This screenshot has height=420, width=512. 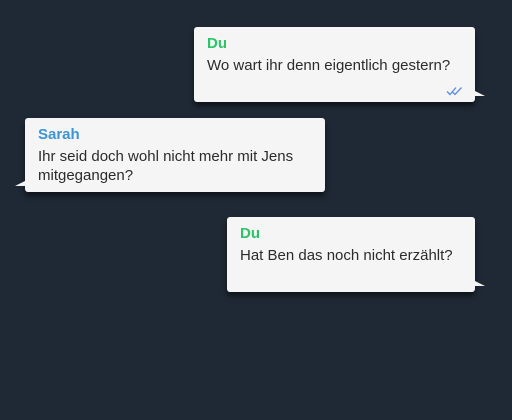 What do you see at coordinates (329, 65) in the screenshot?
I see `message-text: Wo wart ihr denn eigentlich gestern?` at bounding box center [329, 65].